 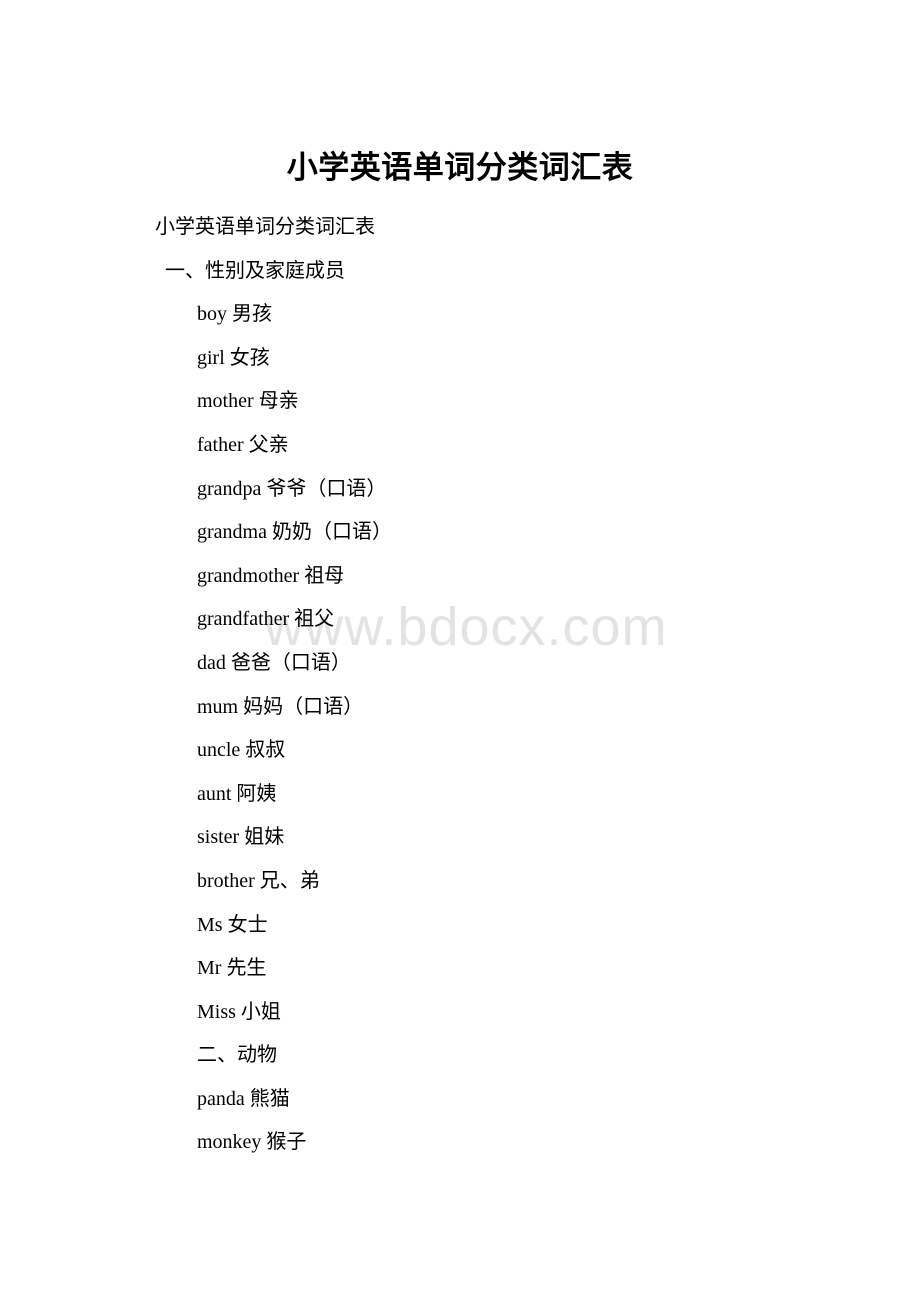 What do you see at coordinates (252, 1142) in the screenshot?
I see `document-line: monkey 猴子` at bounding box center [252, 1142].